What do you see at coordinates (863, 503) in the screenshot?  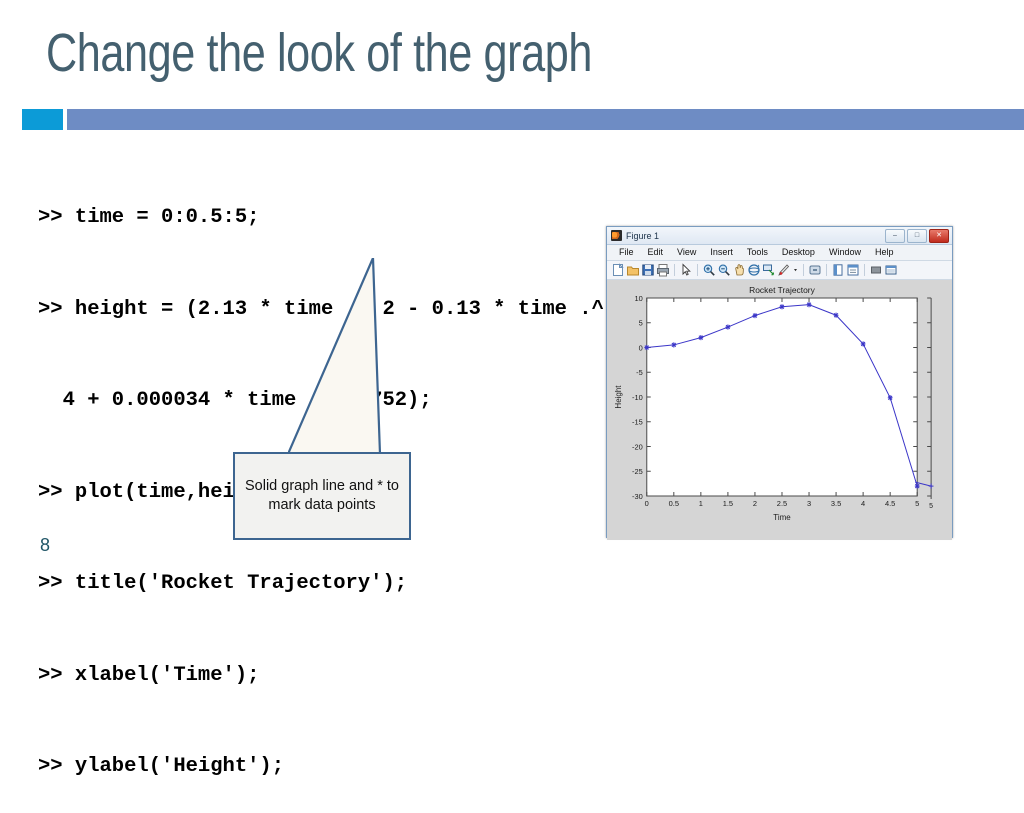 I see `svg-text: 4` at bounding box center [863, 503].